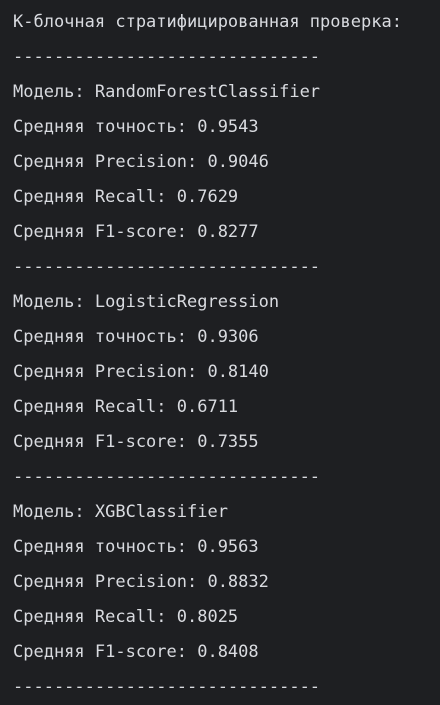 The width and height of the screenshot is (440, 705). I want to click on model-name-line: Модель: LogisticRegression, so click(146, 302).